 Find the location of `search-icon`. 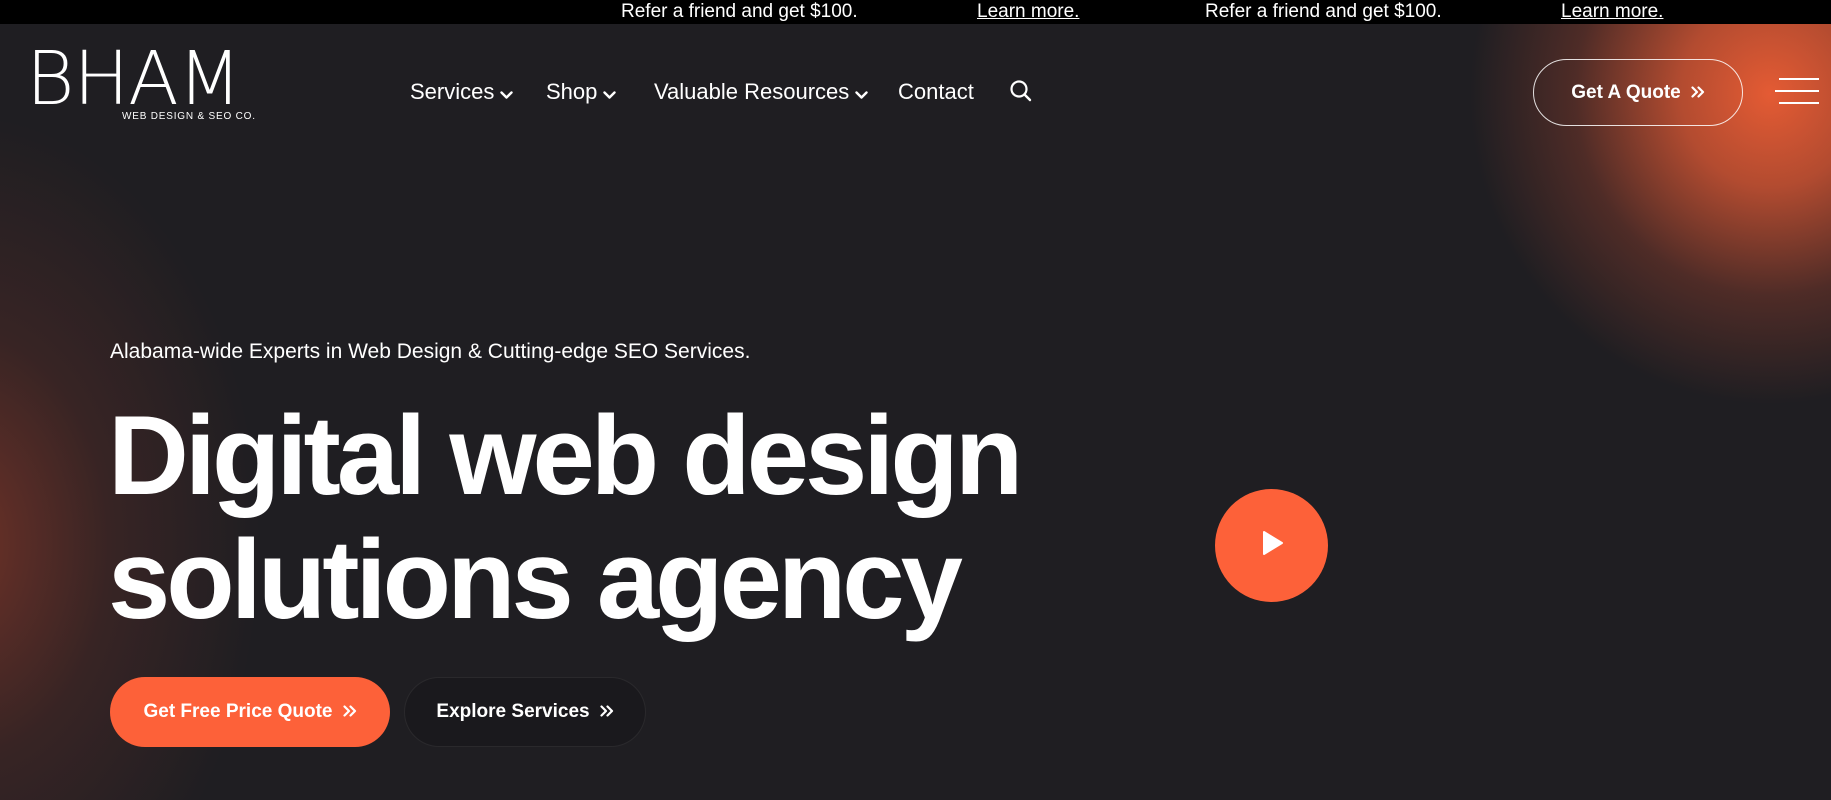

search-icon is located at coordinates (1021, 91).